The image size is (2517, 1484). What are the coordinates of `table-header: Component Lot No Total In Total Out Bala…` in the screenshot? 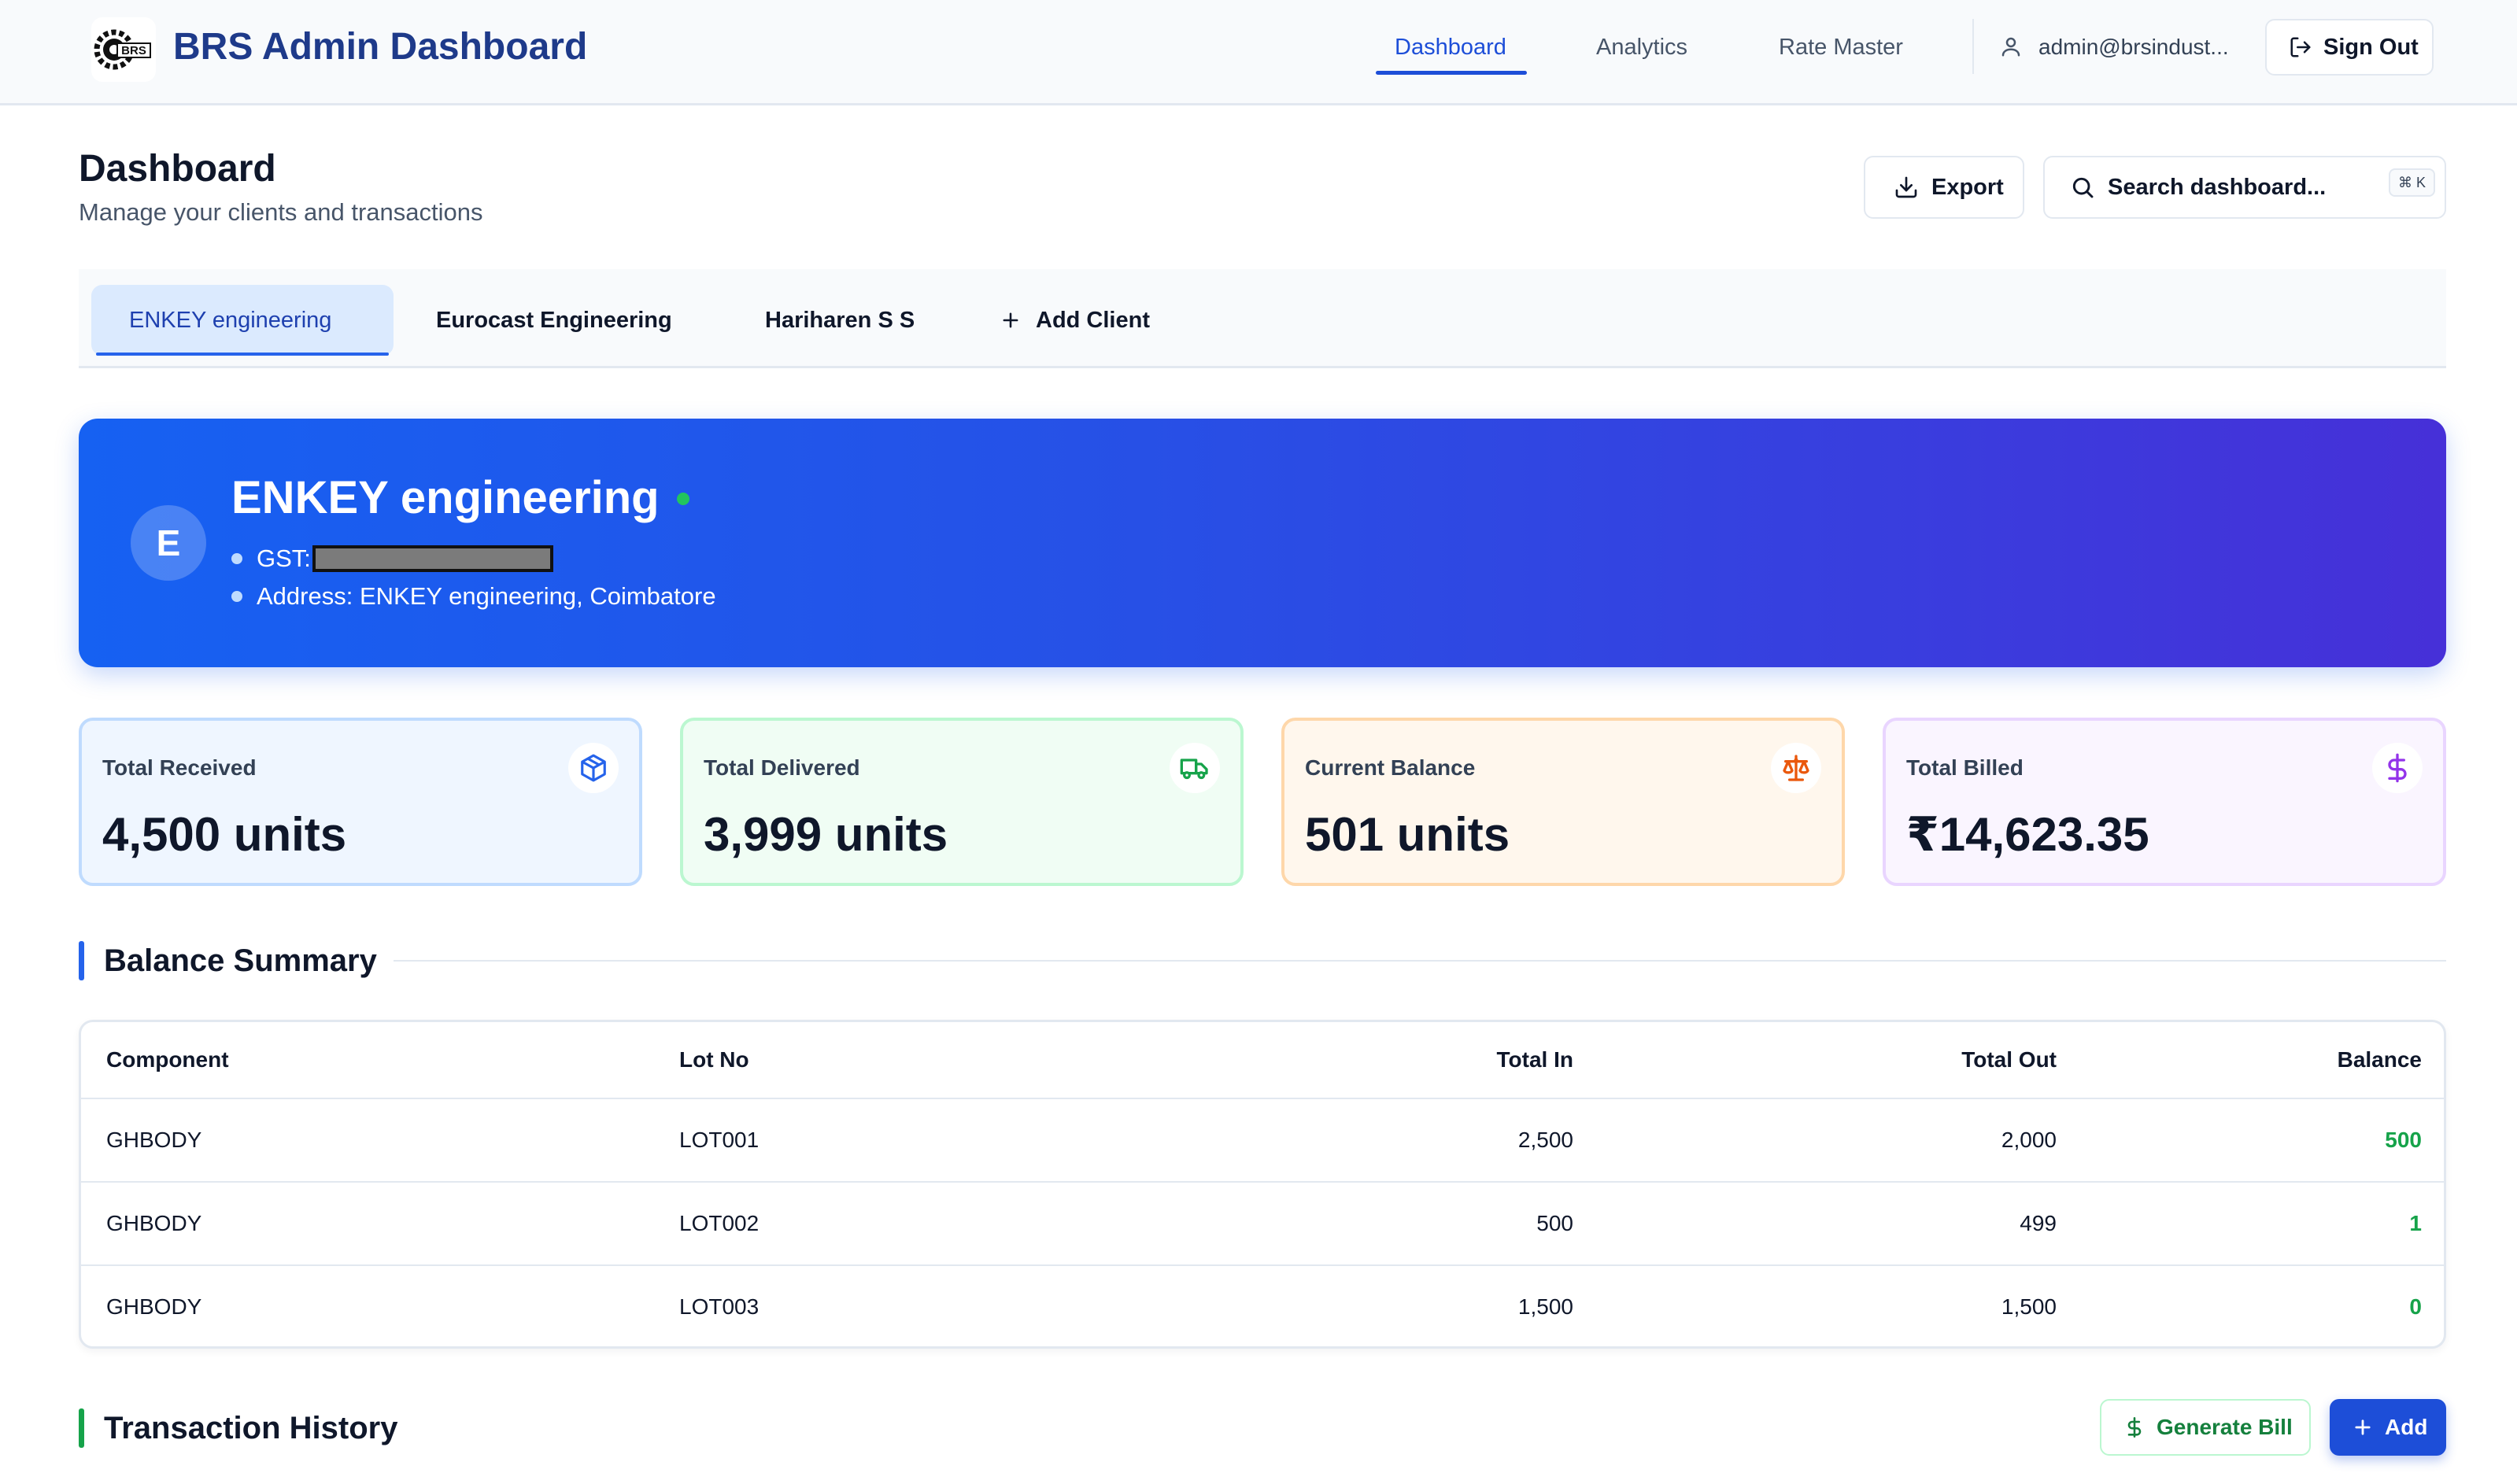 It's located at (1262, 1060).